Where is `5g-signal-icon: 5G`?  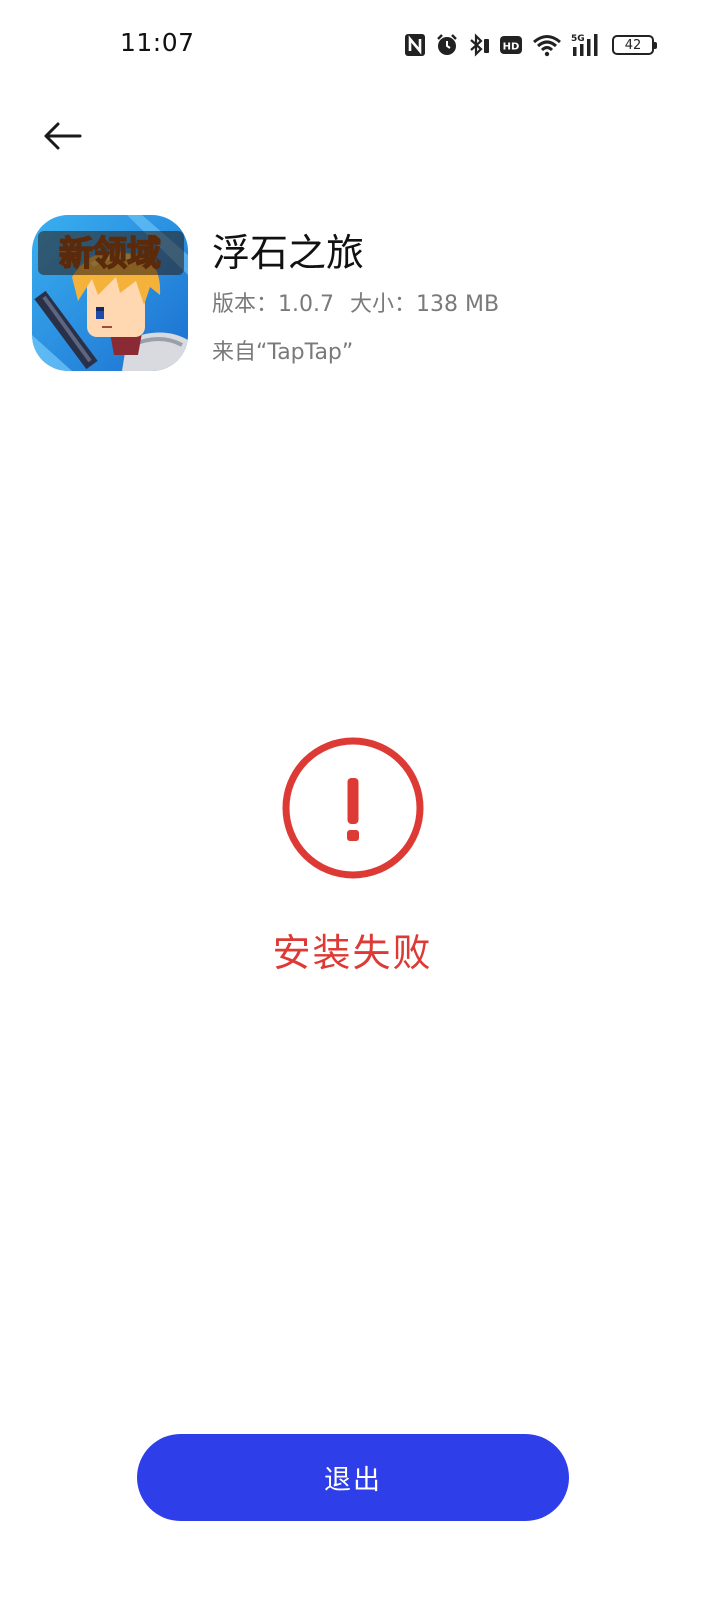 5g-signal-icon: 5G is located at coordinates (587, 45).